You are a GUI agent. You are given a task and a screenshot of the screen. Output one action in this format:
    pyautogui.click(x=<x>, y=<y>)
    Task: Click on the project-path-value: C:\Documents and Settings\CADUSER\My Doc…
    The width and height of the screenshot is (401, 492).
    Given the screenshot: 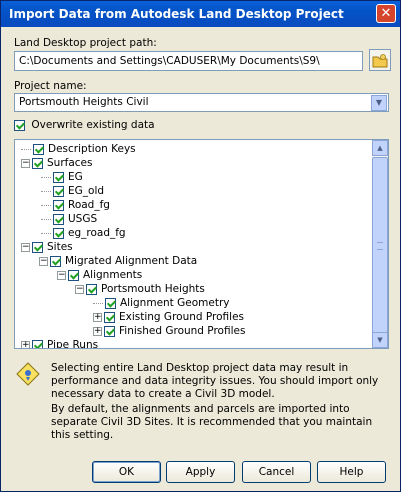 What is the action you would take?
    pyautogui.click(x=169, y=61)
    